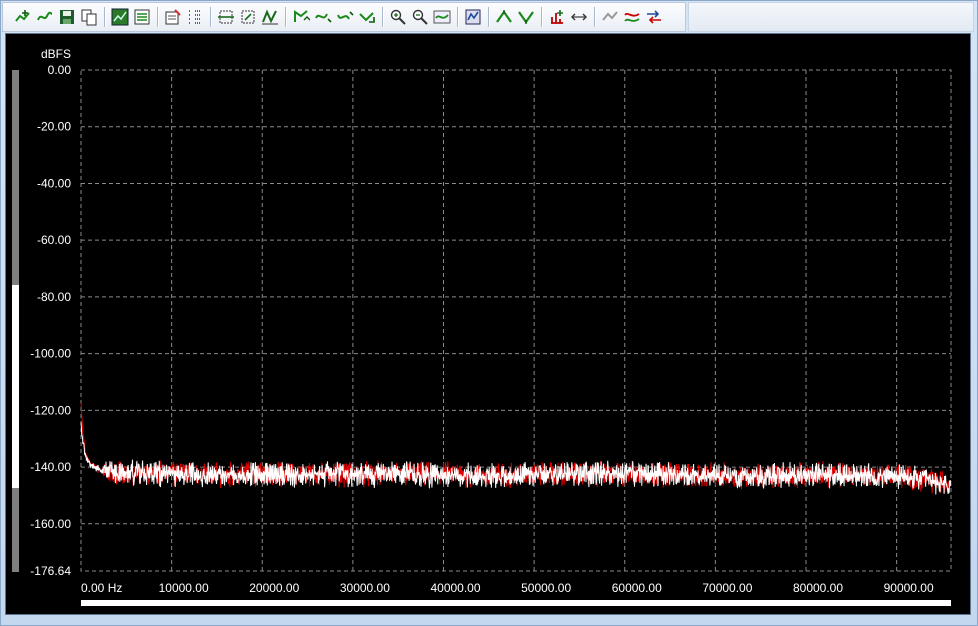 Image resolution: width=978 pixels, height=626 pixels. I want to click on y-tick-label: -20.00, so click(54, 127).